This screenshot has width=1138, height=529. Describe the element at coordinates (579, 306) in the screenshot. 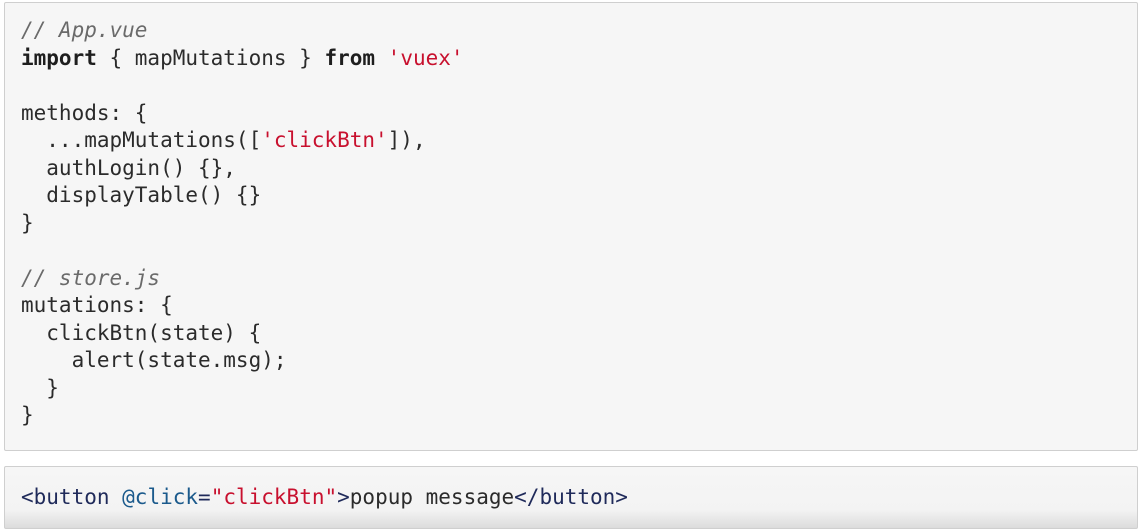

I see `code-line: mutations: {` at that location.